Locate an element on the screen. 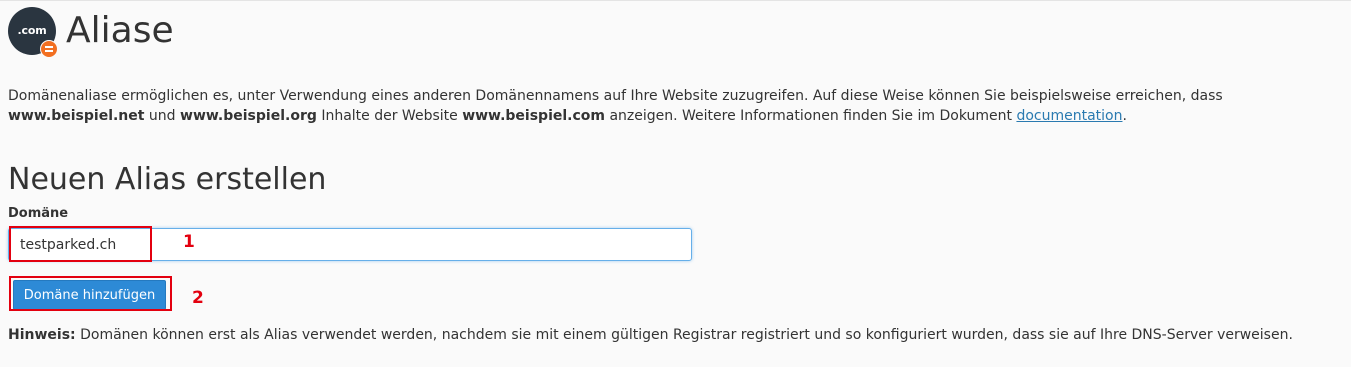  page-header: .com Aliase is located at coordinates (91, 32).